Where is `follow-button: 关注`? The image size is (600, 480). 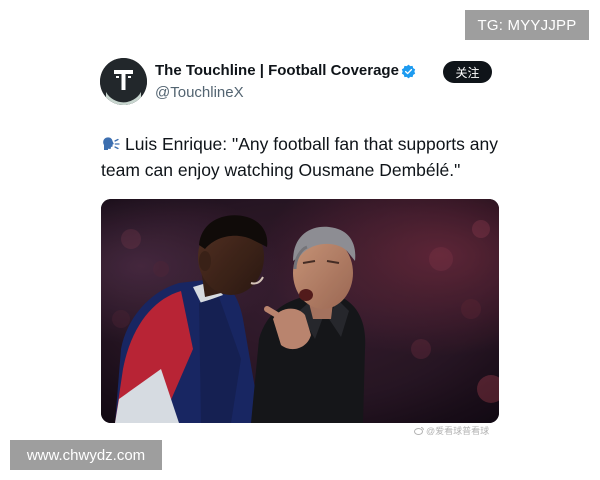 follow-button: 关注 is located at coordinates (467, 72).